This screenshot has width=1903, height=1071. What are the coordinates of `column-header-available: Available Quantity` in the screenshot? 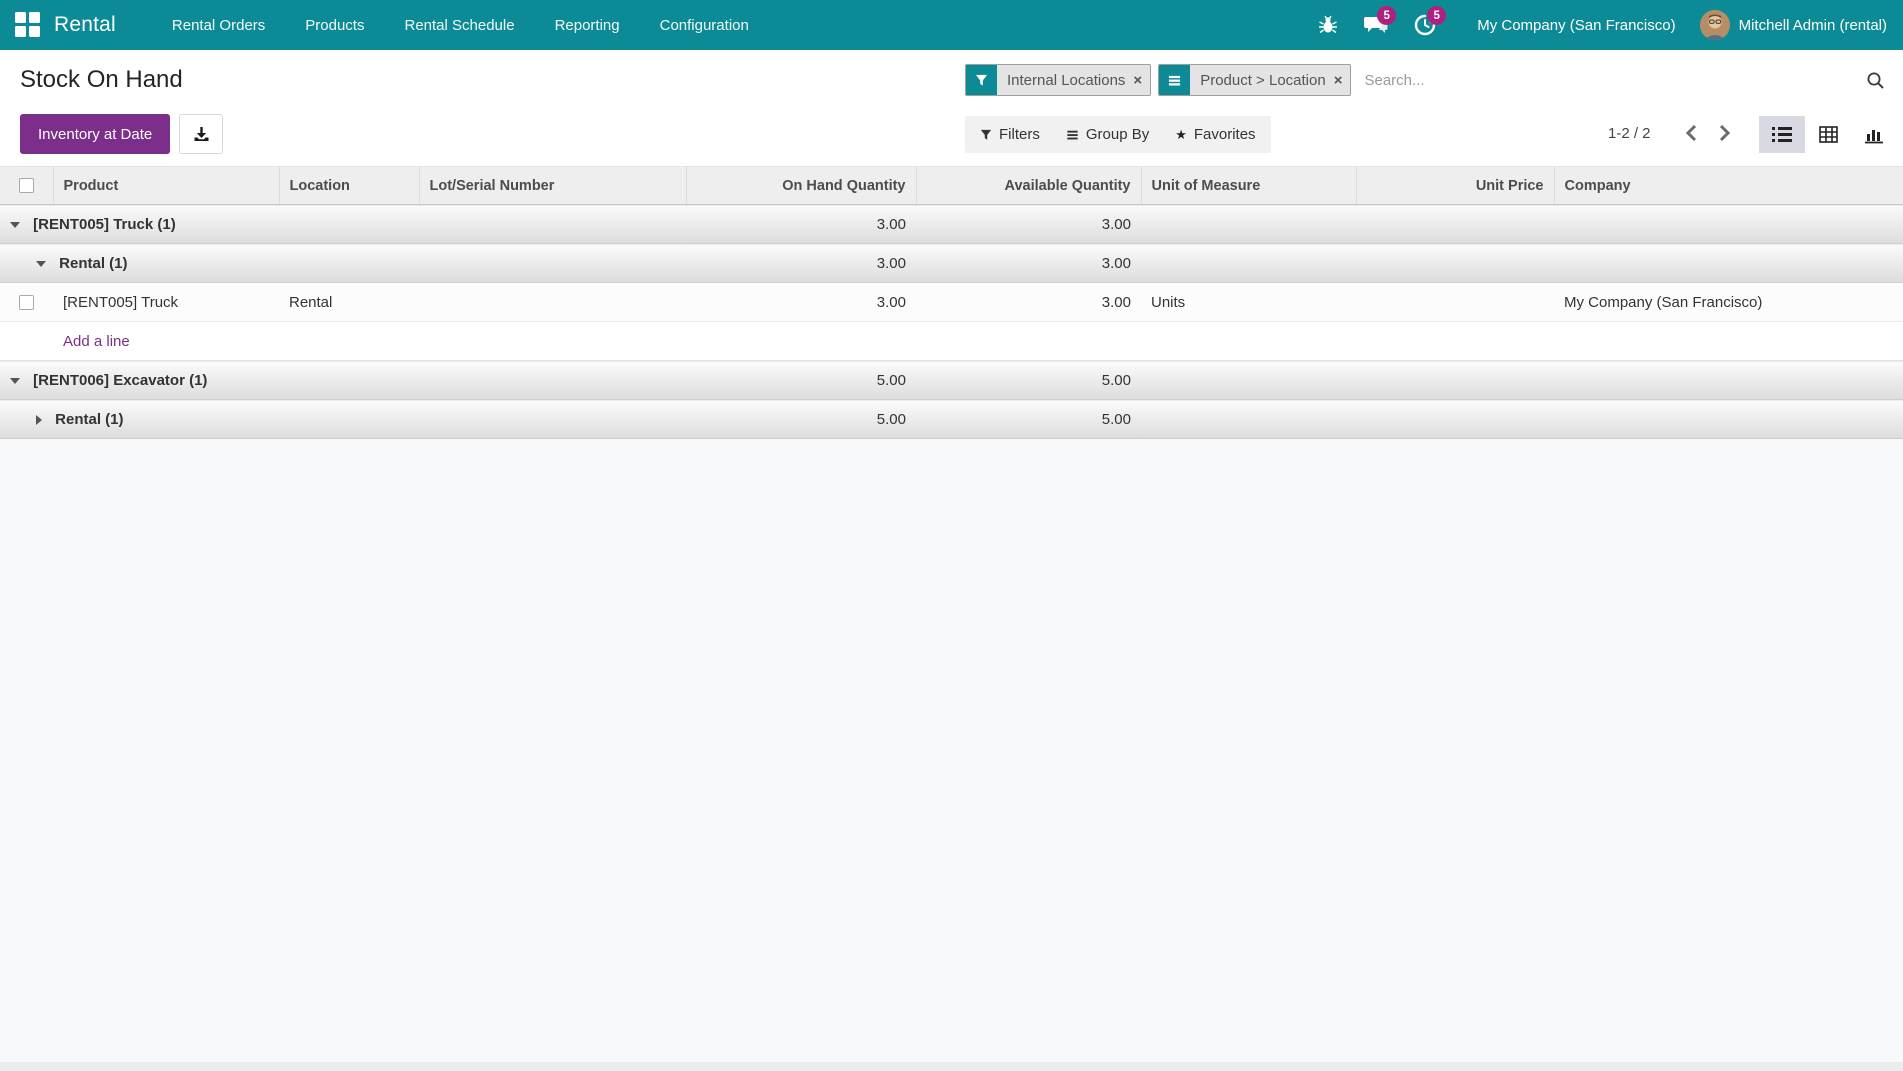 It's located at (1029, 185).